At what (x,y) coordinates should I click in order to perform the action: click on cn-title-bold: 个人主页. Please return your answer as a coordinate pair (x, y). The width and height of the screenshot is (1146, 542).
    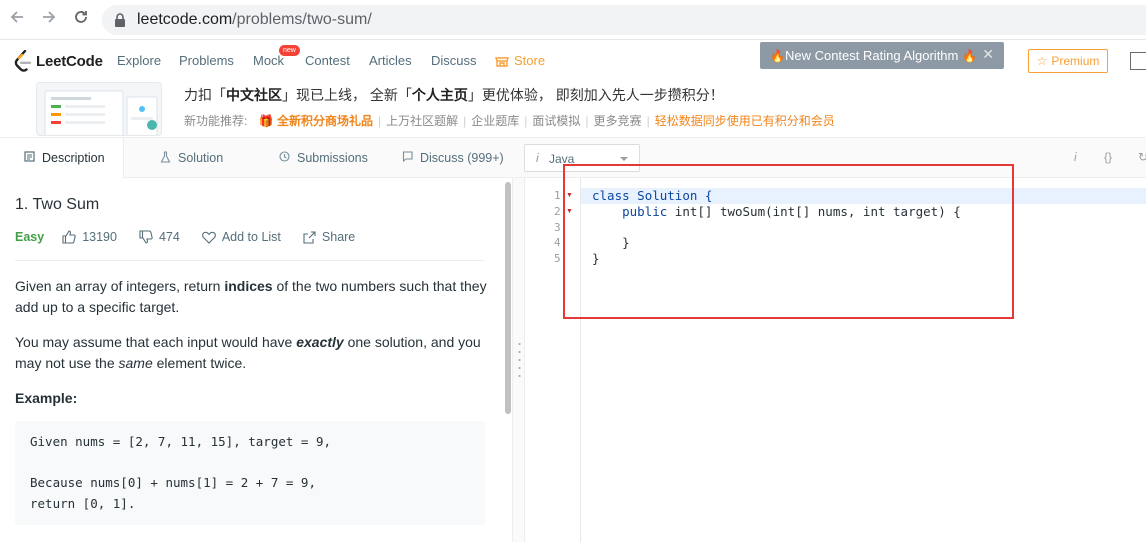
    Looking at the image, I should click on (439, 95).